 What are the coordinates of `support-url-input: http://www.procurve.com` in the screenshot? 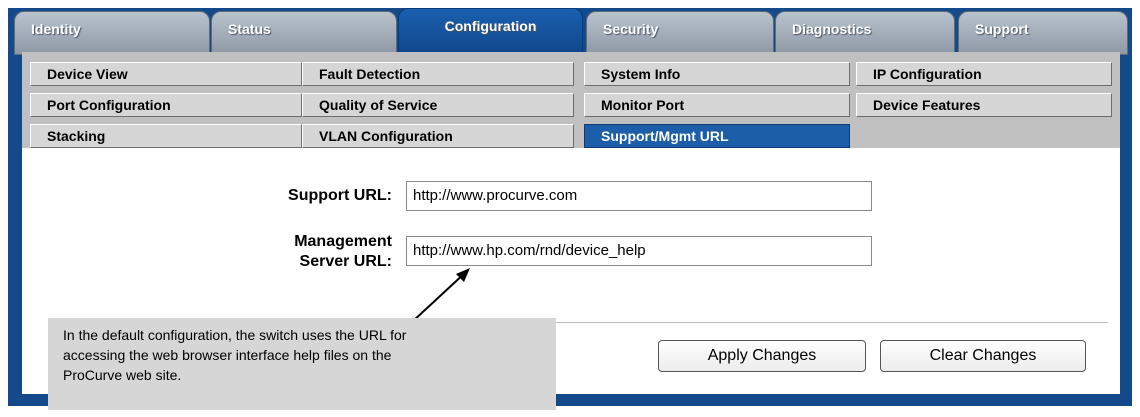 It's located at (639, 196).